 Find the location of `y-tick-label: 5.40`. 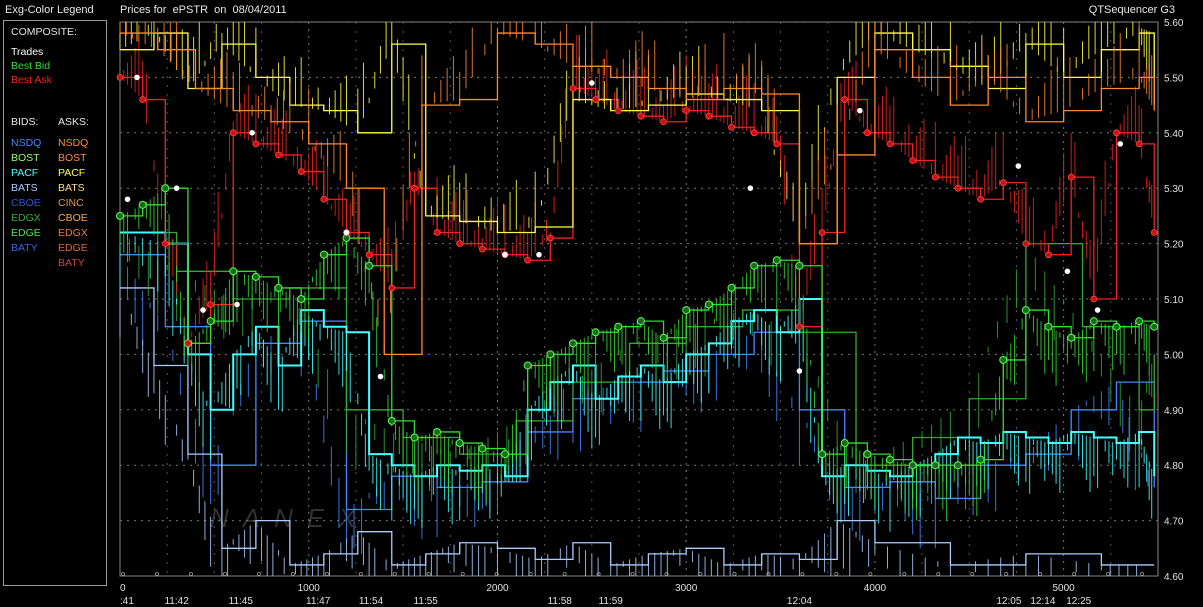

y-tick-label: 5.40 is located at coordinates (1174, 134).